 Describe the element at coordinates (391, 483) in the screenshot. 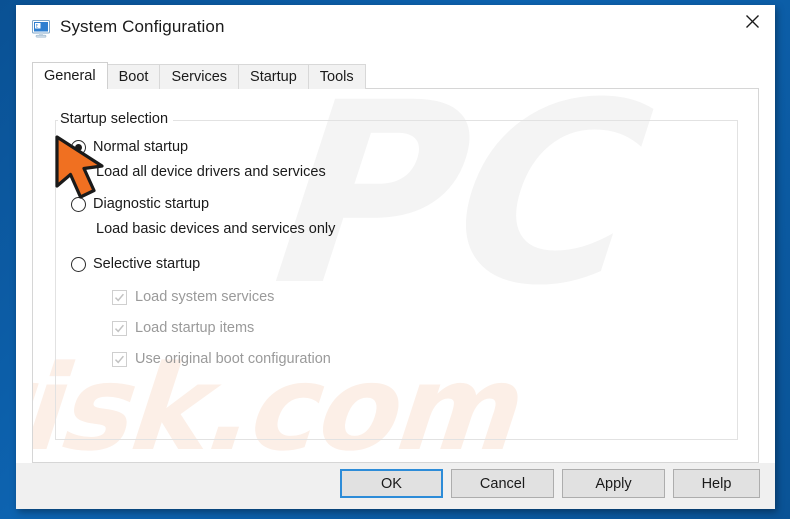

I see `ok-button: OK` at that location.